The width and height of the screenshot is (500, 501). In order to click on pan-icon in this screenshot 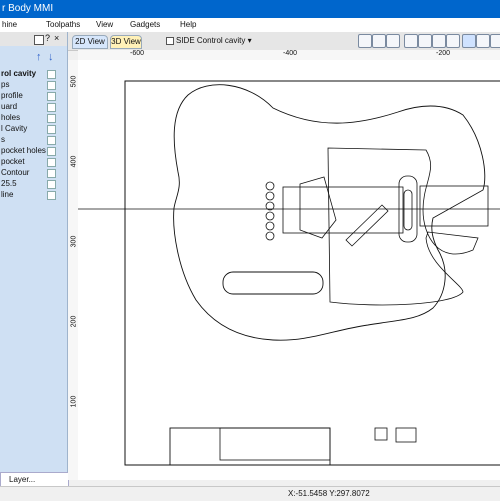, I will do `click(411, 41)`.